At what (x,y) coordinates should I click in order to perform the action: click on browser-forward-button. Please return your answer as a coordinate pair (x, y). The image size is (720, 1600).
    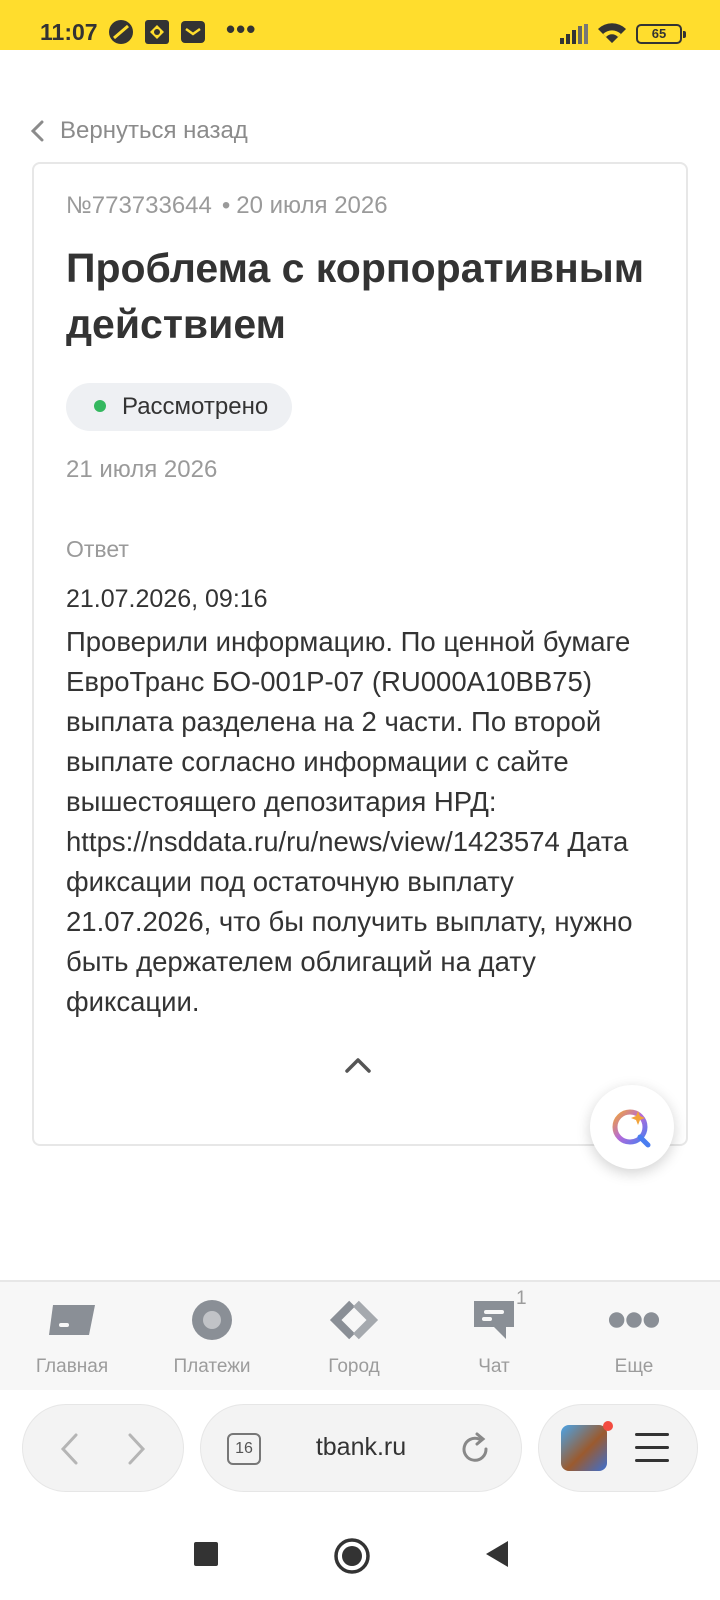
    Looking at the image, I should click on (137, 1449).